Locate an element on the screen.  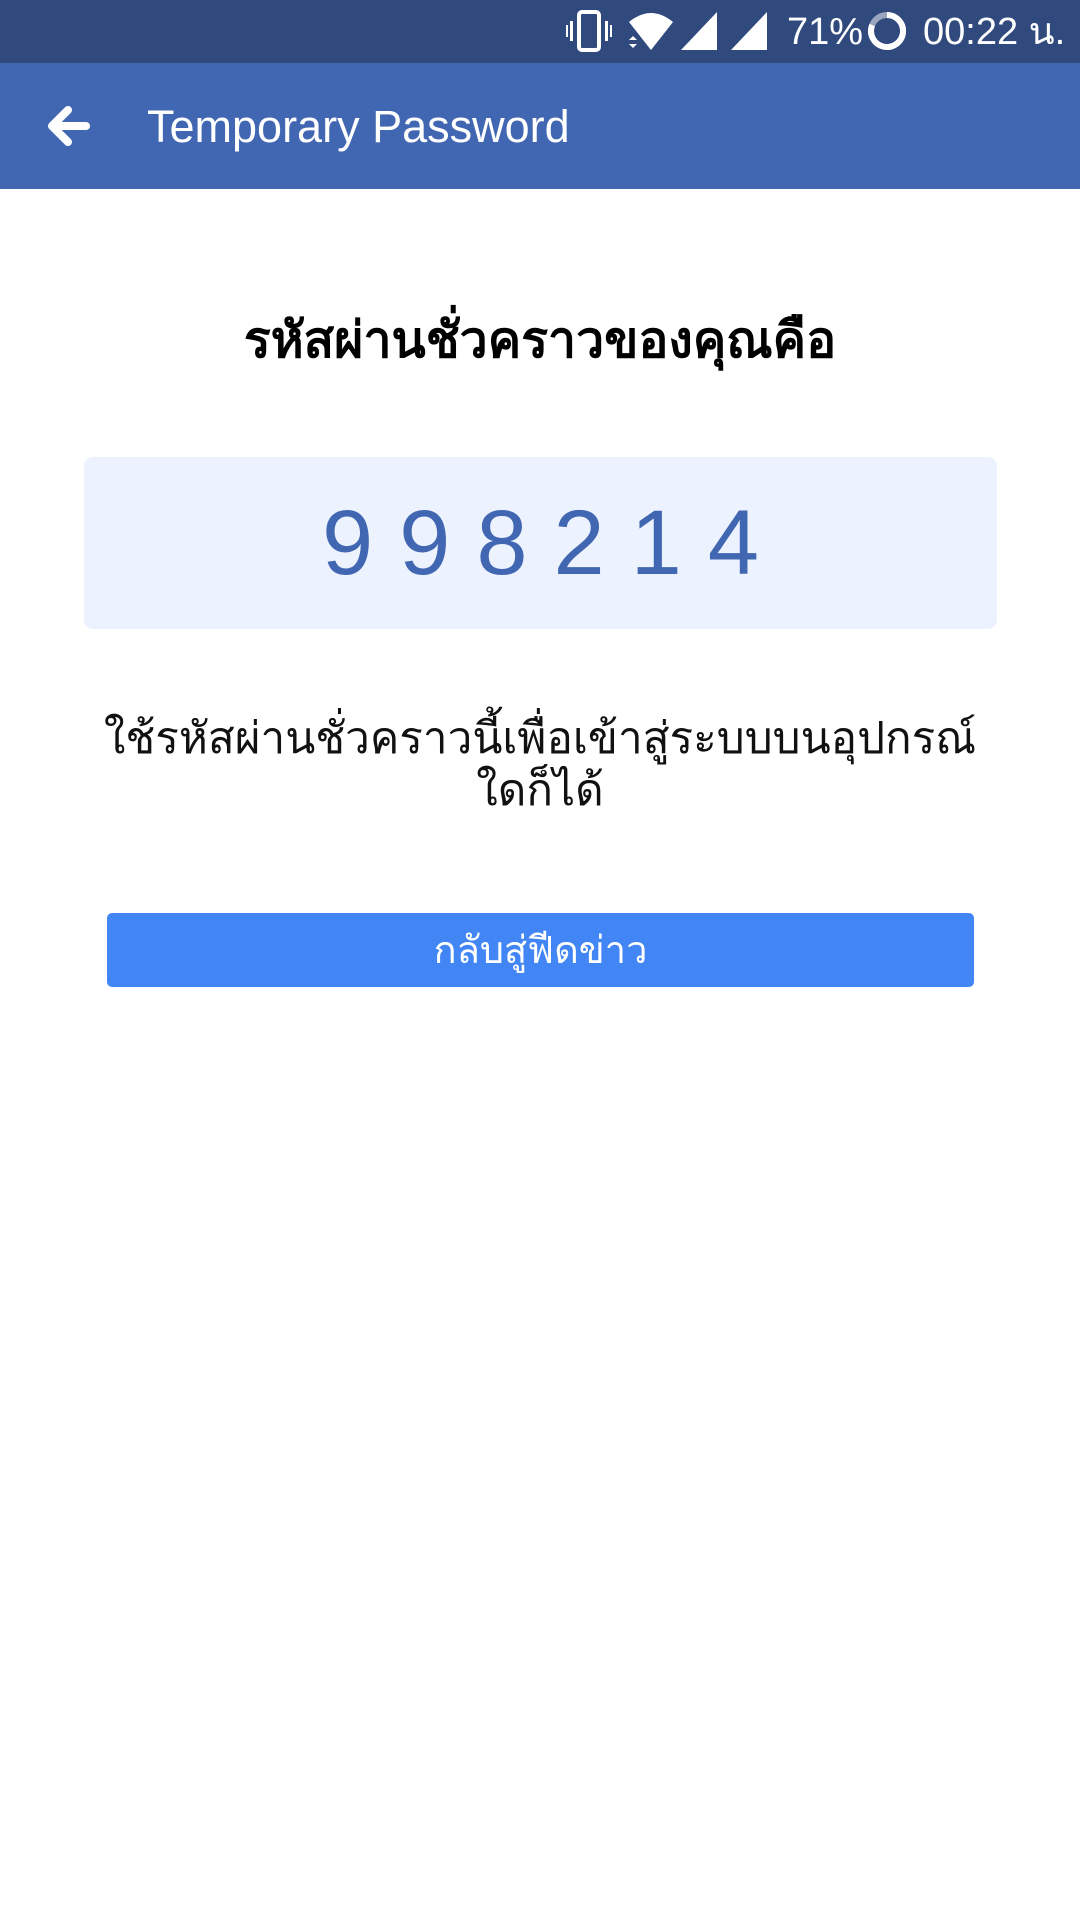
temporary-password-code: 998214 is located at coordinates (553, 543).